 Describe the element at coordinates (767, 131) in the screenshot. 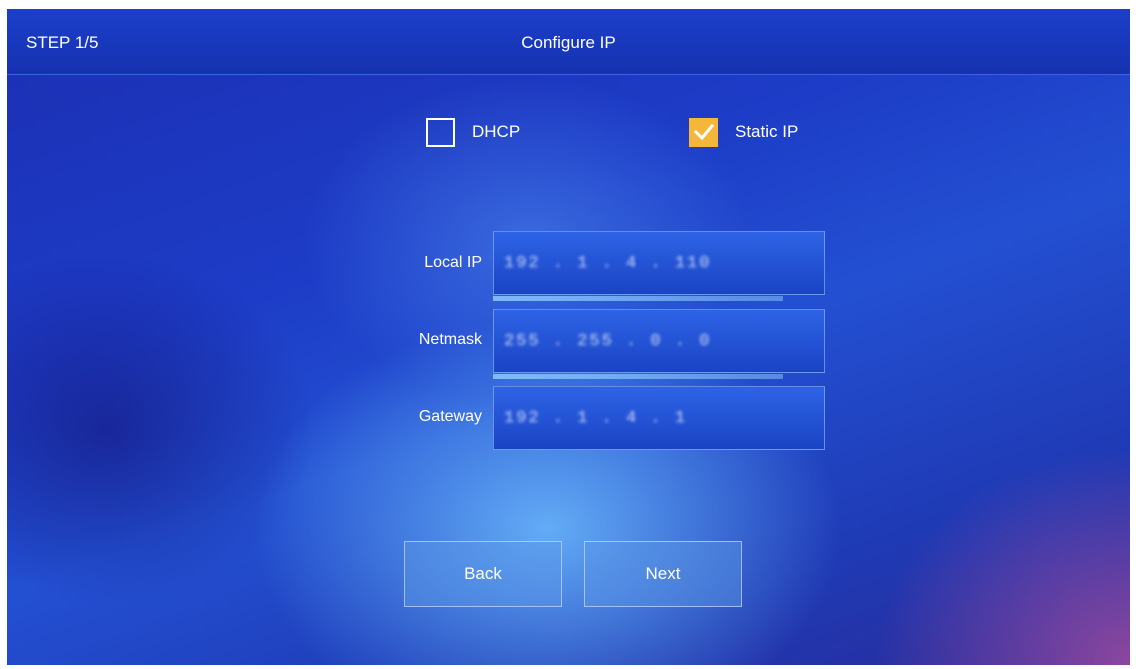

I see `static-ip-label: Static IP` at that location.